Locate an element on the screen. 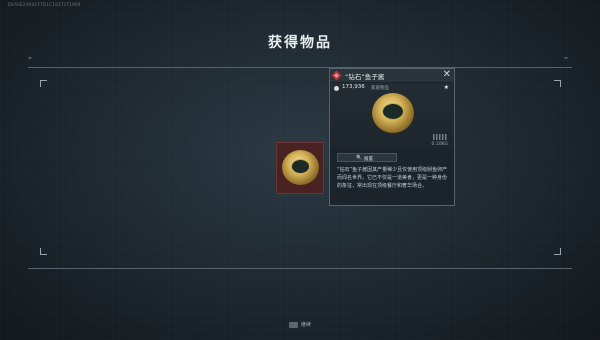  item-type: 家居物品 is located at coordinates (380, 88).